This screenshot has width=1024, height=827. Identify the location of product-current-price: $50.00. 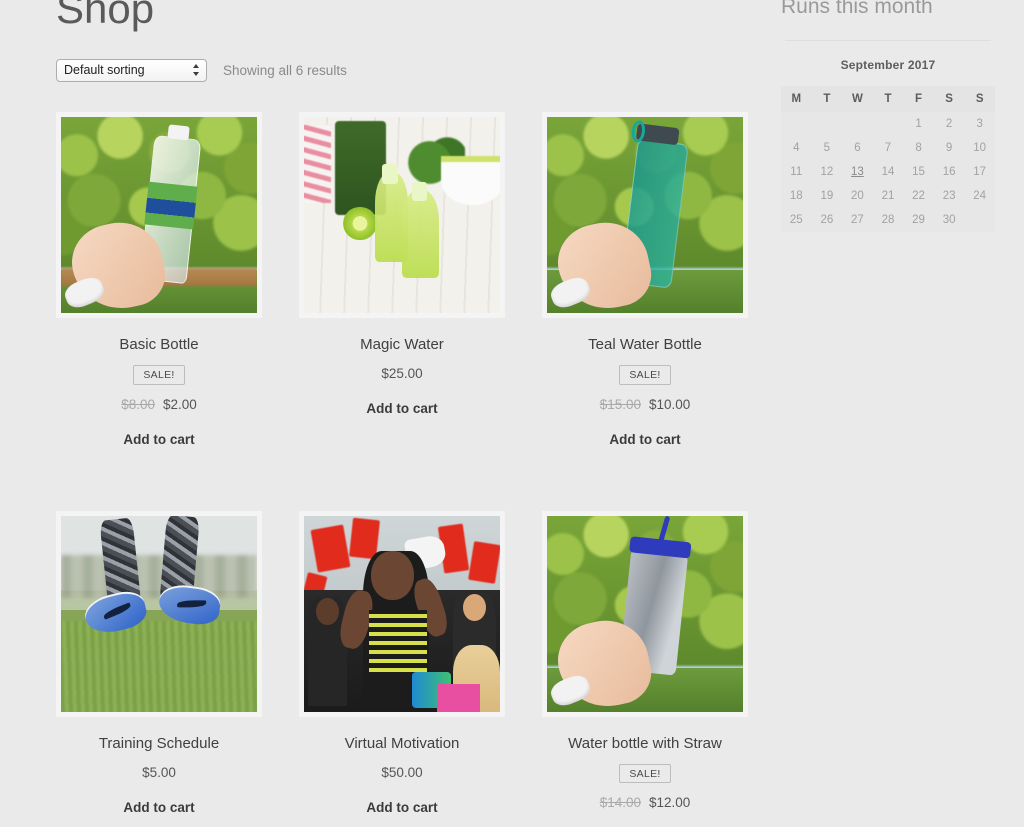
(402, 772).